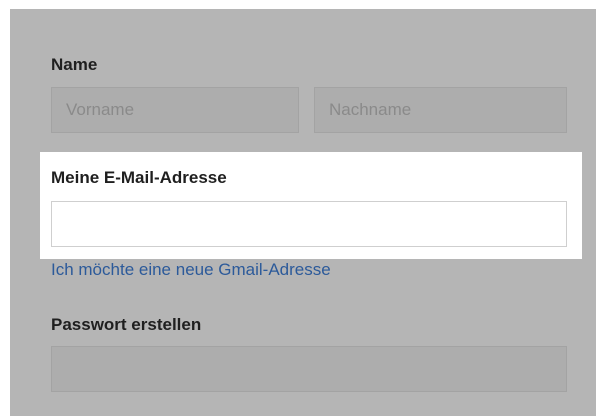 Image resolution: width=596 pixels, height=416 pixels. What do you see at coordinates (175, 110) in the screenshot?
I see `first-name-input` at bounding box center [175, 110].